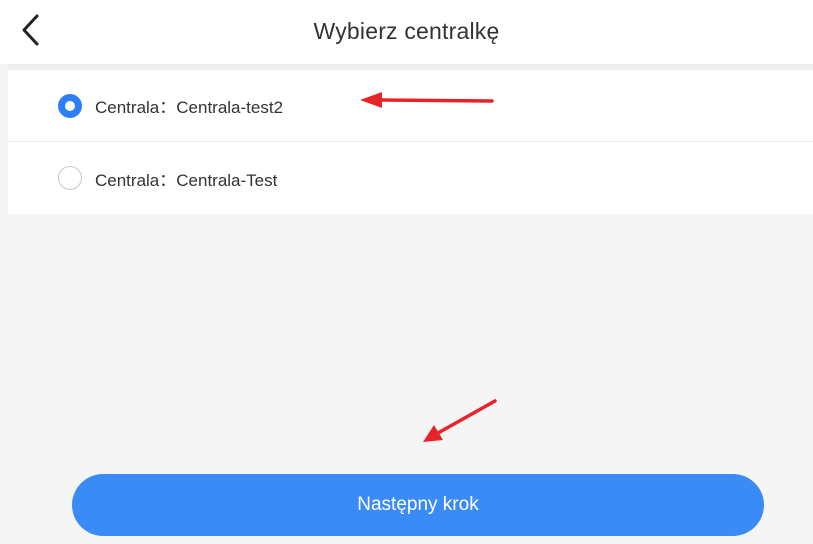 This screenshot has height=544, width=813. Describe the element at coordinates (410, 105) in the screenshot. I see `hub-option-1: Centrala：Centrala-test2` at that location.